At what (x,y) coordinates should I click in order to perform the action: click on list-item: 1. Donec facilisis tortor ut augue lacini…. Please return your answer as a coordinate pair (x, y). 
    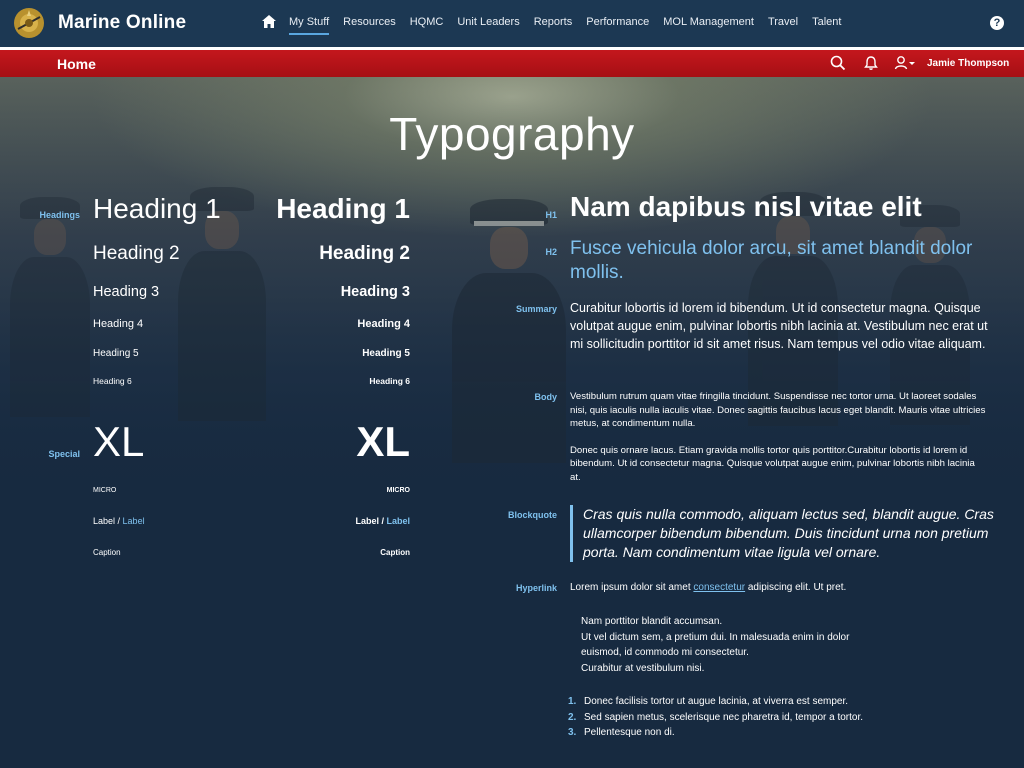
    Looking at the image, I should click on (733, 702).